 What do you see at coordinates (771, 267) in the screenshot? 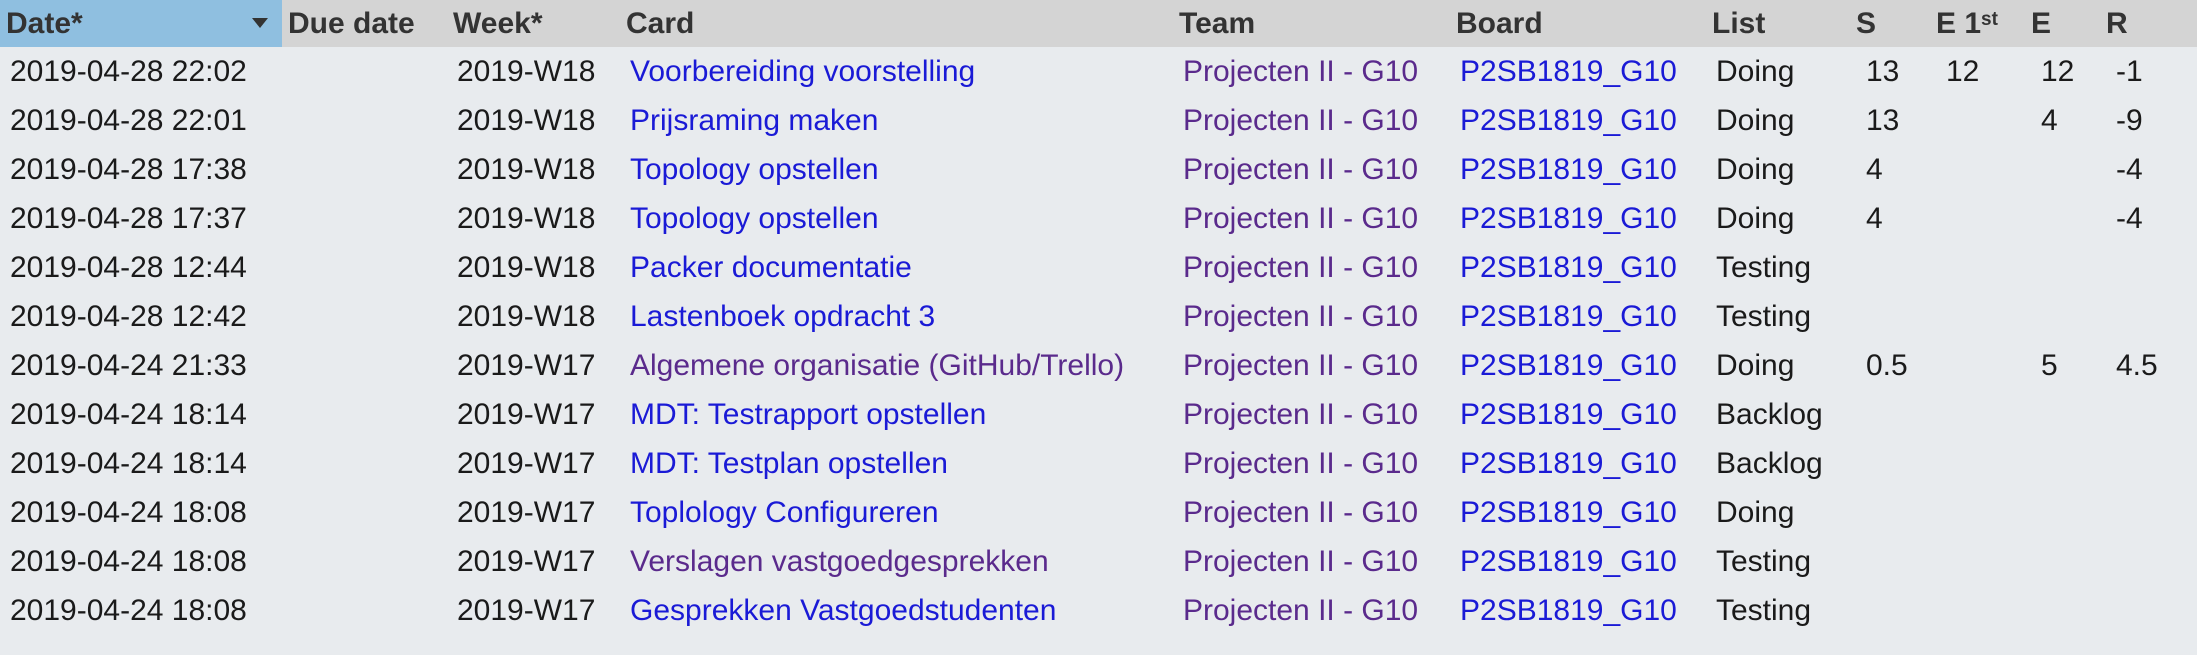
I see `card-link: Packer documentatie` at bounding box center [771, 267].